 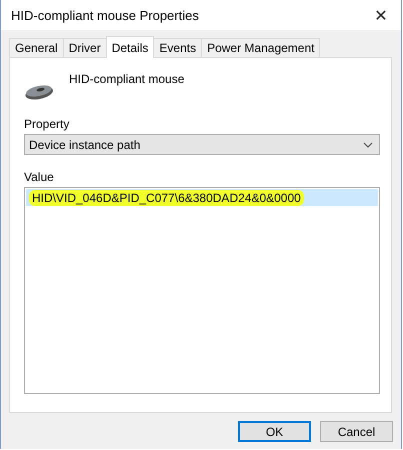 What do you see at coordinates (202, 144) in the screenshot?
I see `property-dropdown: Device instance path` at bounding box center [202, 144].